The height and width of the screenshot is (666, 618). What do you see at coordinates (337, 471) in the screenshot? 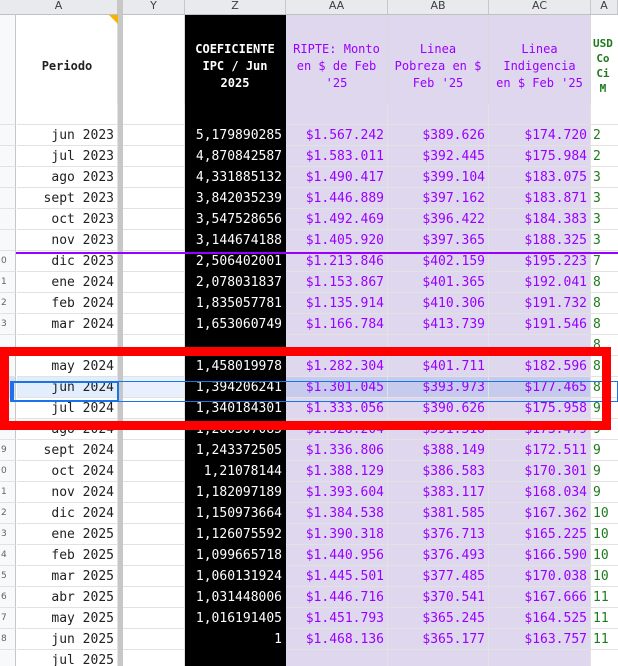
I see `cell-ripte: $1.388.129` at bounding box center [337, 471].